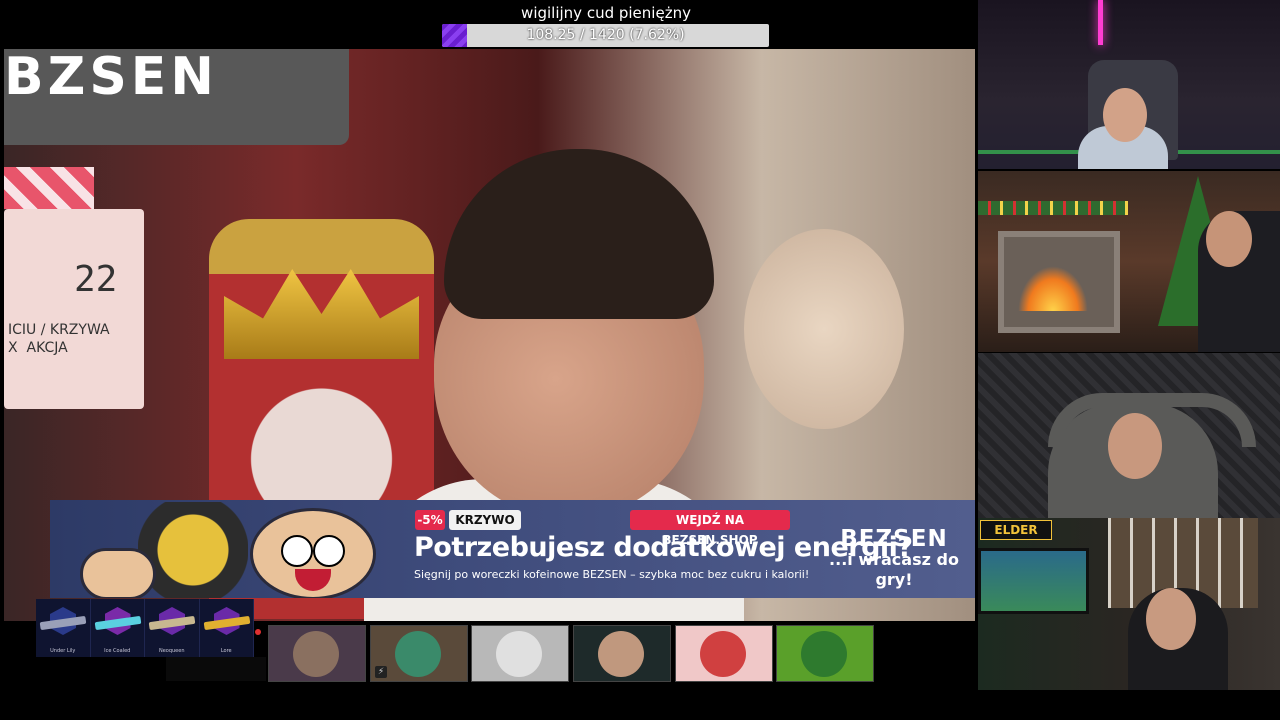  I want to click on skin-card: Under Lily, so click(63, 628).